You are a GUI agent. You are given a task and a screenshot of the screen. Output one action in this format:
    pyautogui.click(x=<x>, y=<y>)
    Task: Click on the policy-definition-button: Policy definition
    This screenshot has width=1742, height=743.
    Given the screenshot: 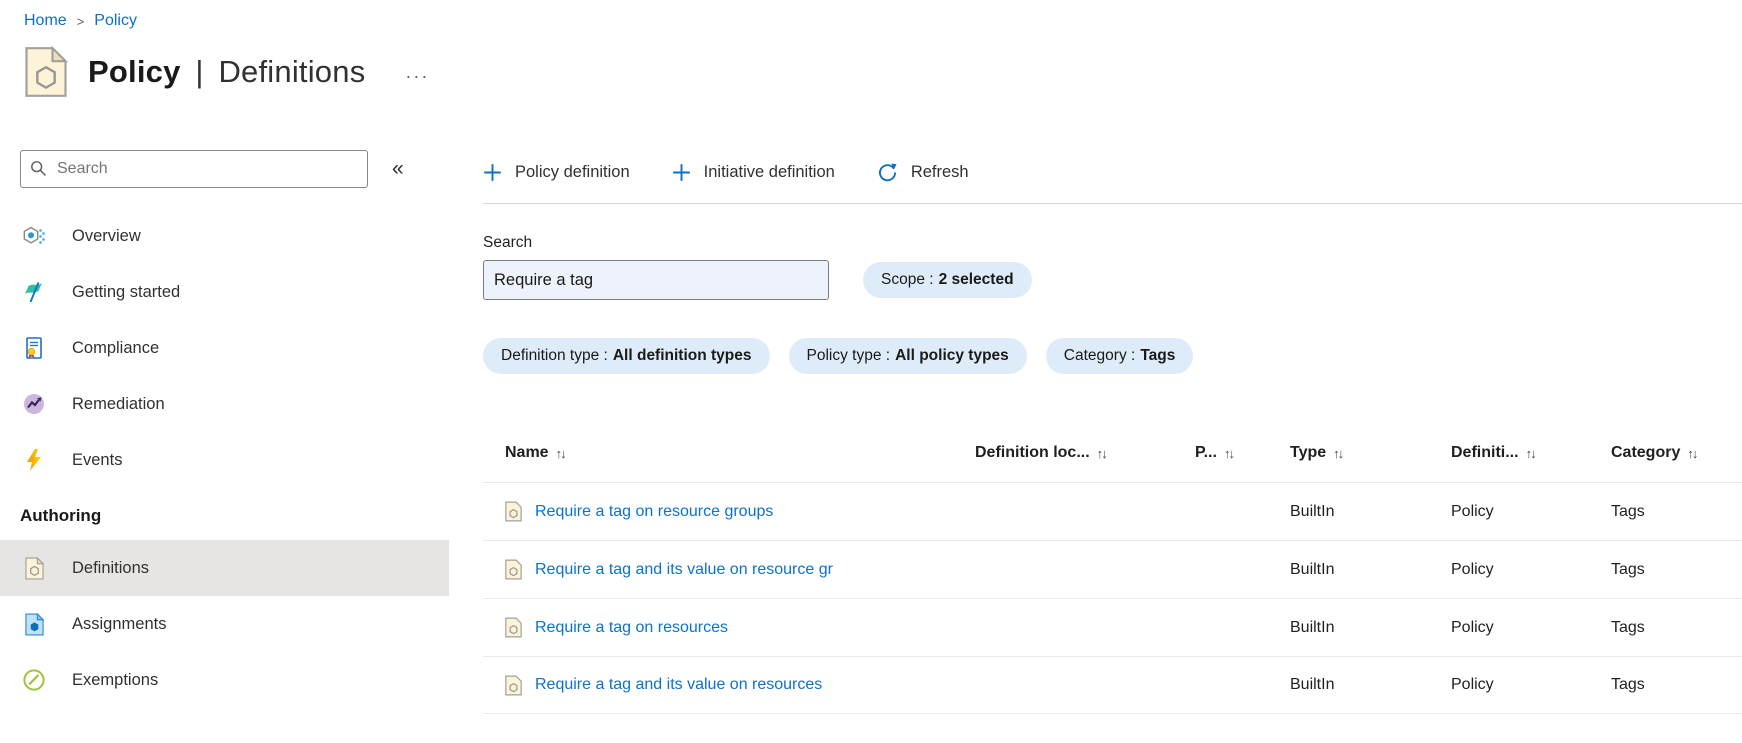 What is the action you would take?
    pyautogui.click(x=556, y=172)
    